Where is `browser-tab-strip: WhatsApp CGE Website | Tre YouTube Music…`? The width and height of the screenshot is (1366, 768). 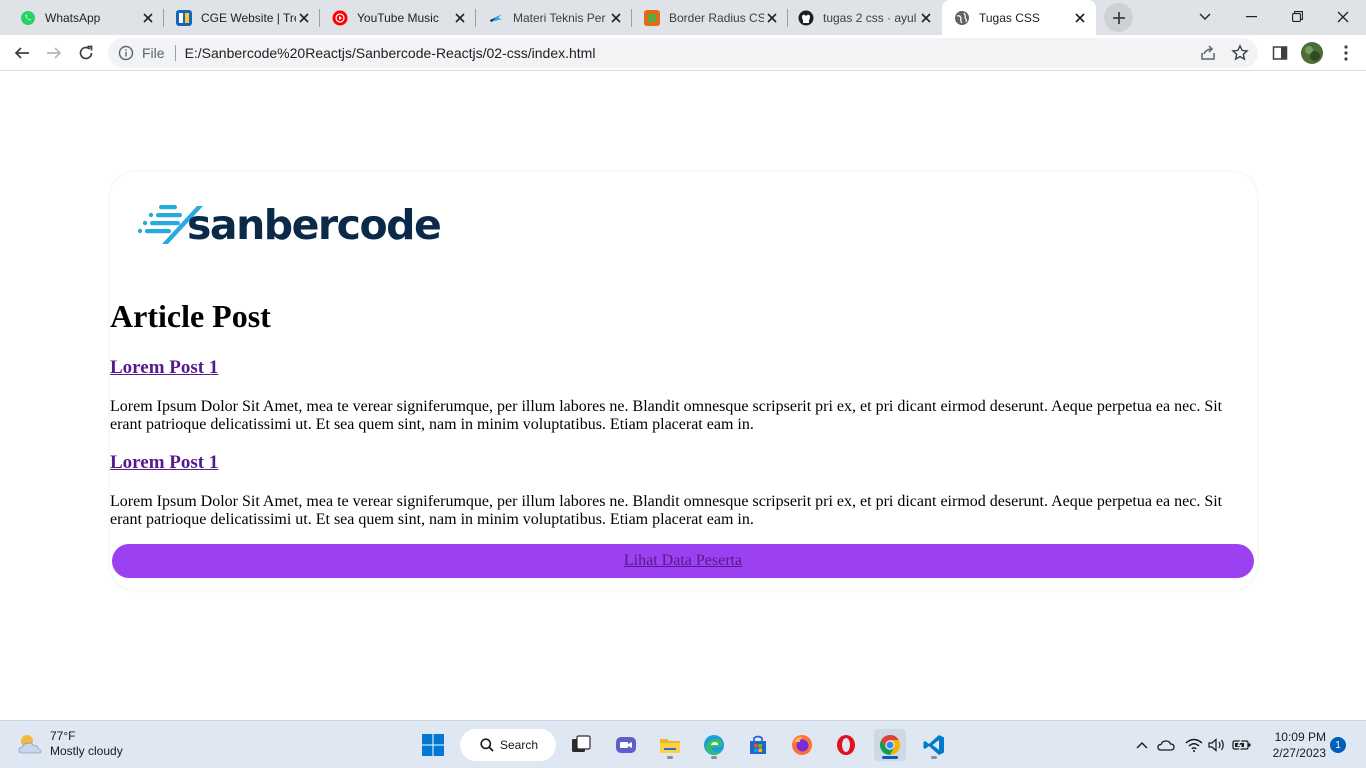 browser-tab-strip: WhatsApp CGE Website | Tre YouTube Music… is located at coordinates (683, 17).